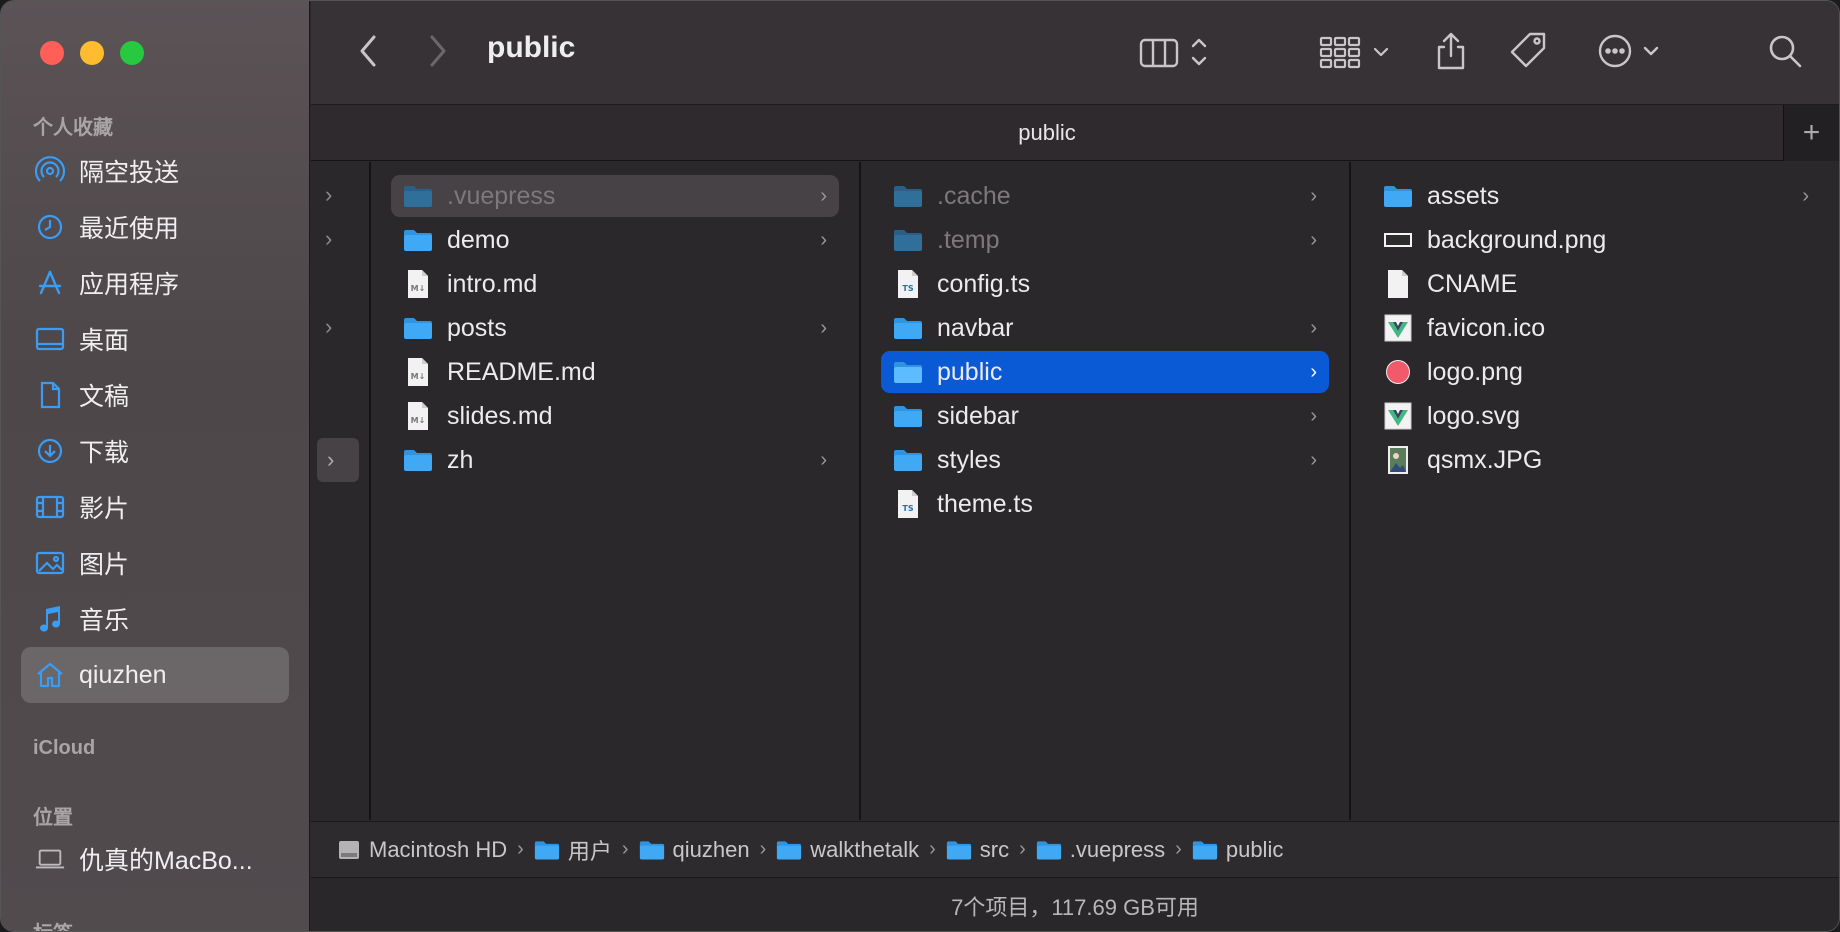 The width and height of the screenshot is (1840, 932). What do you see at coordinates (1596, 196) in the screenshot?
I see `folder-item: assets ›` at bounding box center [1596, 196].